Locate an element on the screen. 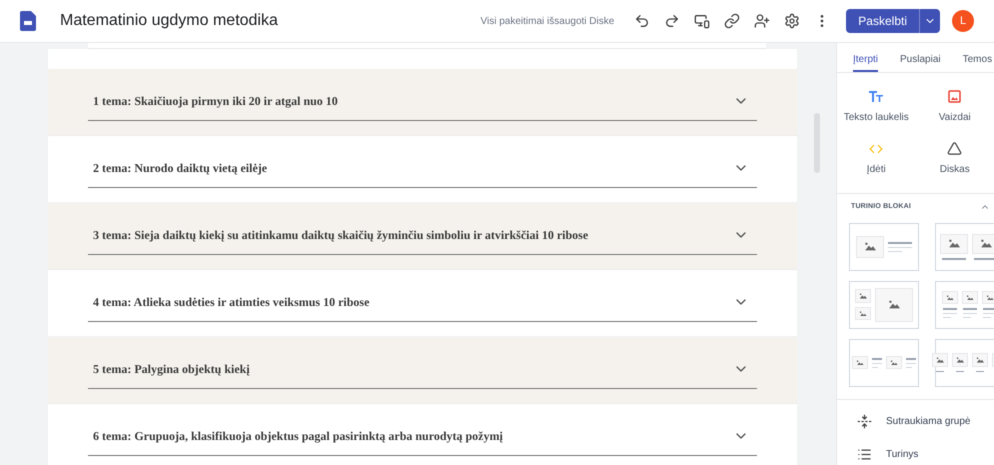  panel-item: Sutraukiama grupė is located at coordinates (915, 421).